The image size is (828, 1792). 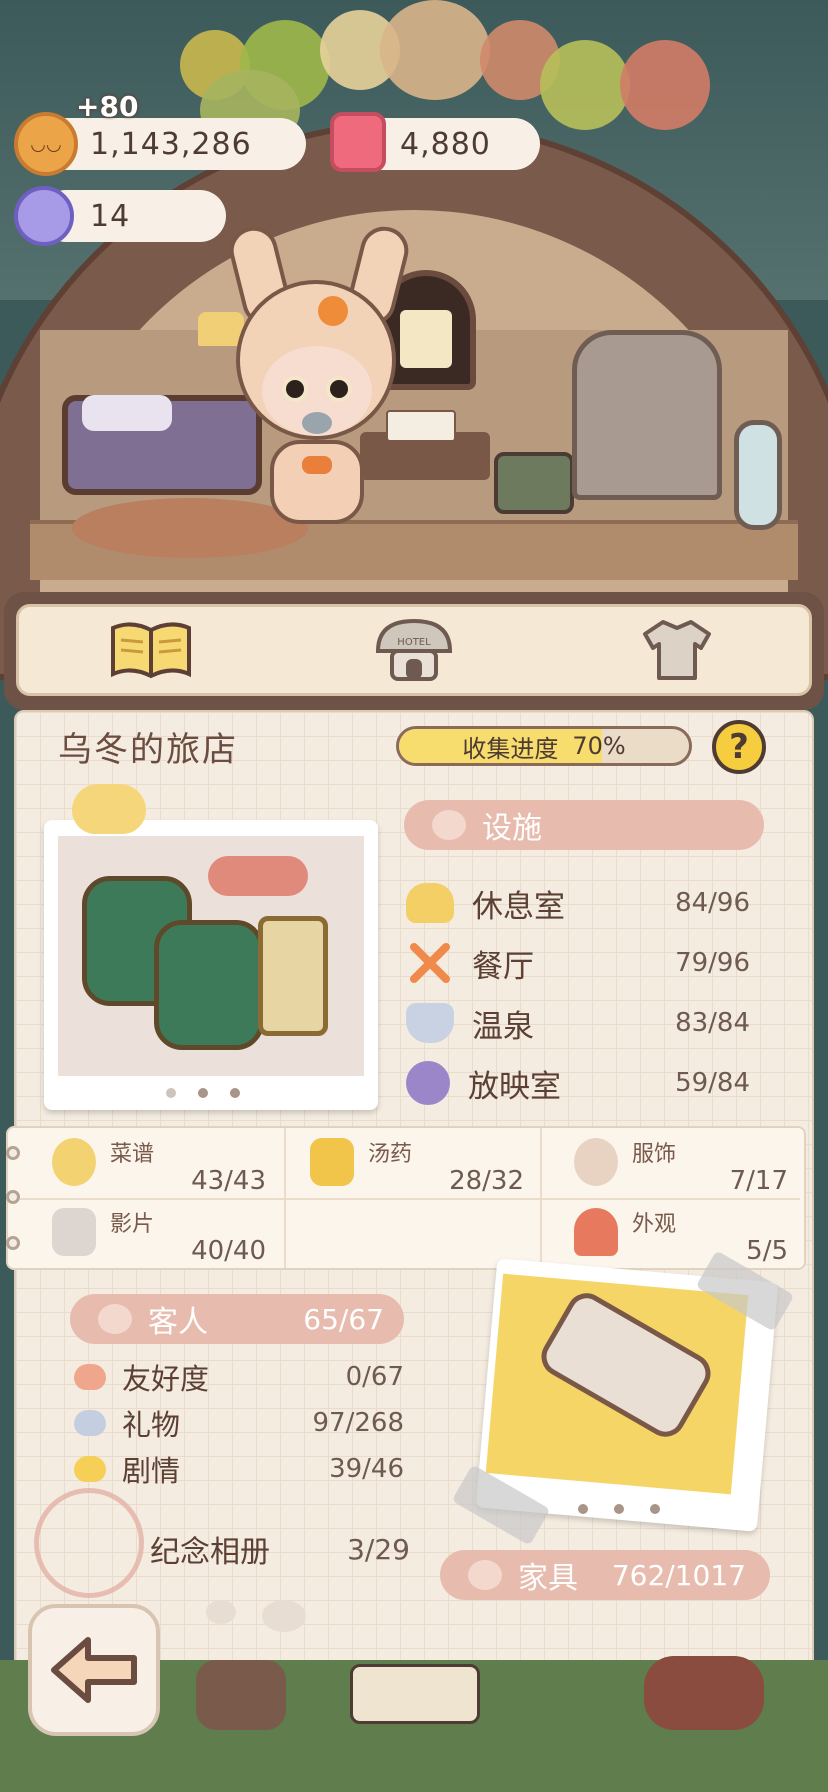 What do you see at coordinates (44, 216) in the screenshot?
I see `crystal-icon` at bounding box center [44, 216].